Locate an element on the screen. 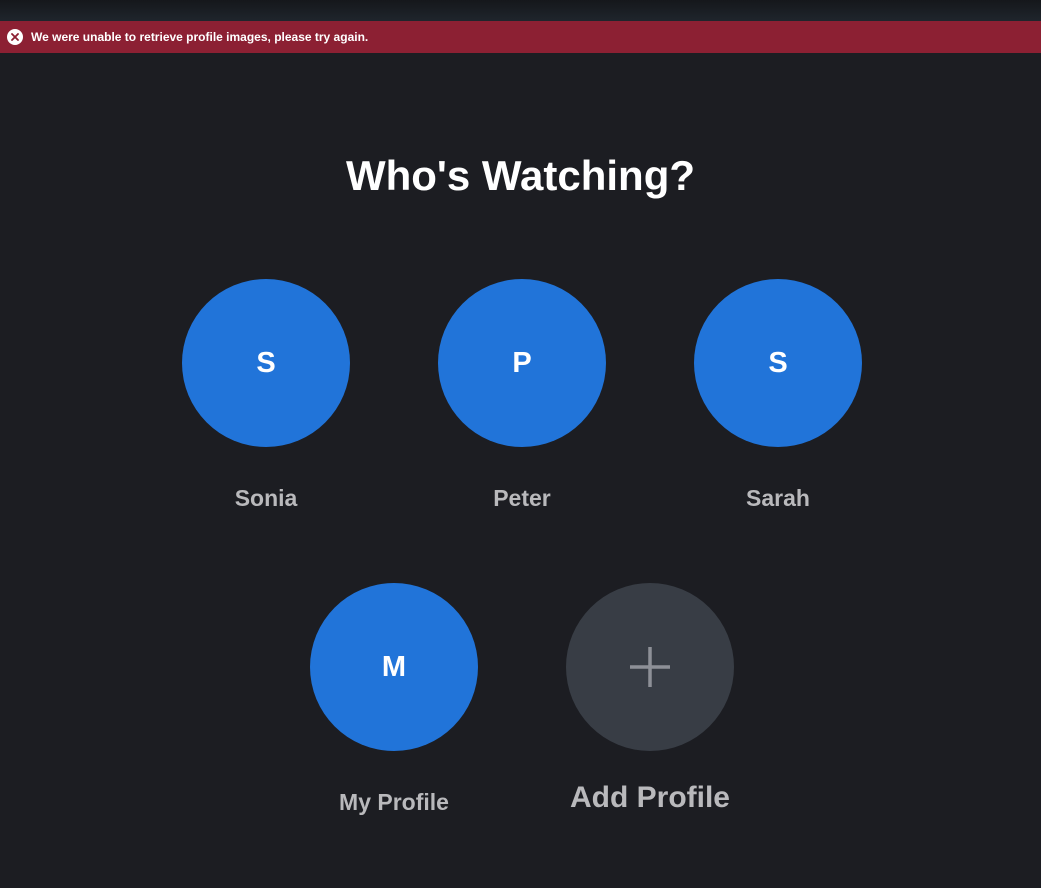  add-profile-label: Add Profile is located at coordinates (650, 798).